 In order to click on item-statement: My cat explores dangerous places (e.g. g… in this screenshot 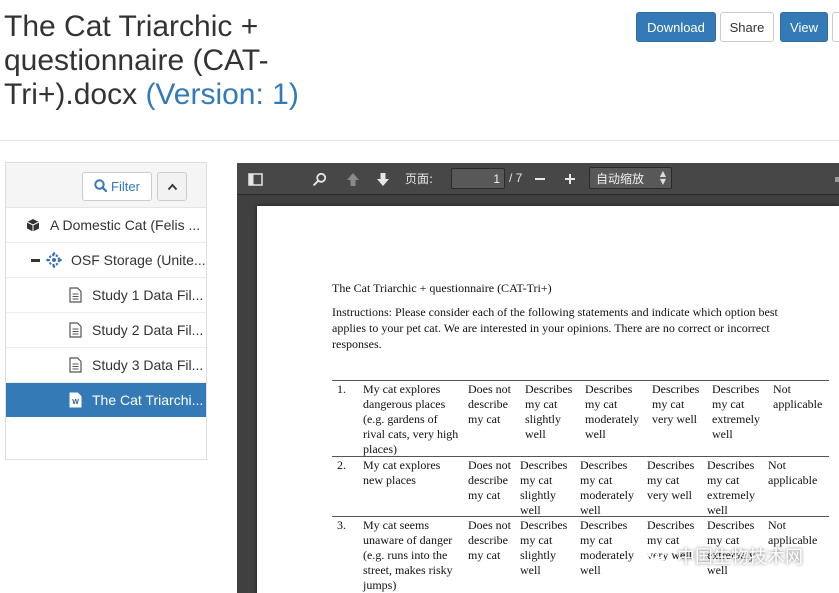, I will do `click(411, 419)`.